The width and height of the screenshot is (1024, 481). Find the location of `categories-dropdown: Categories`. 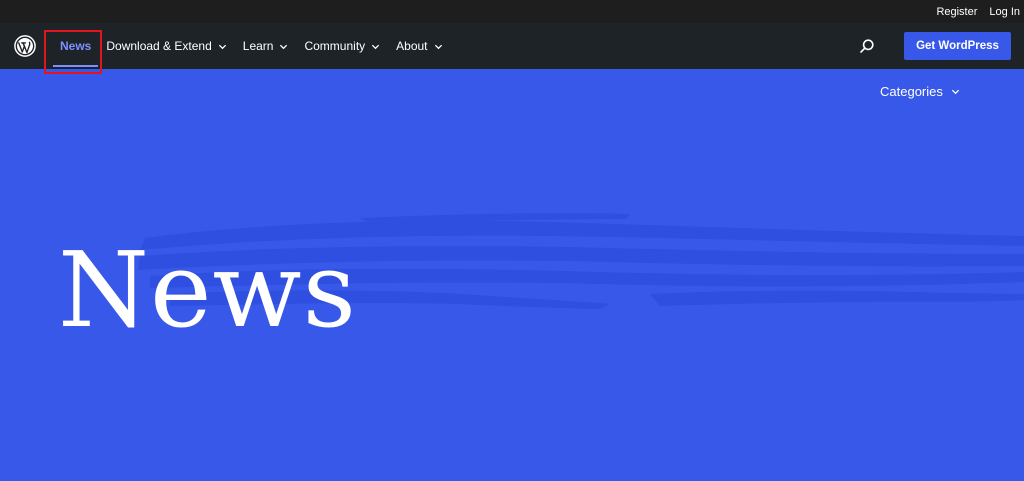

categories-dropdown: Categories is located at coordinates (920, 91).